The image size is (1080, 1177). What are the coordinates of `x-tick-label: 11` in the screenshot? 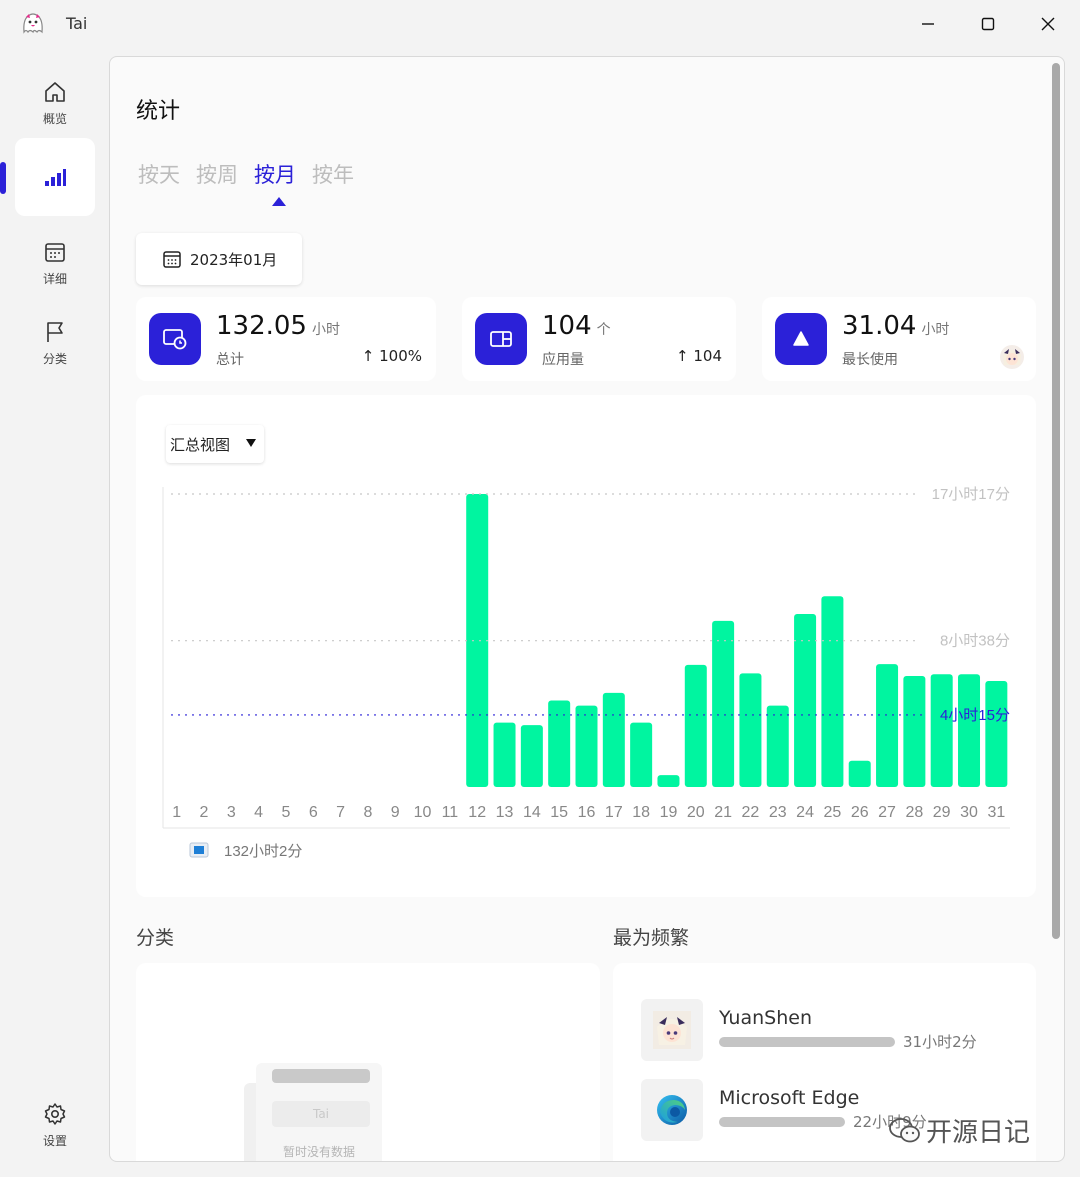 It's located at (450, 812).